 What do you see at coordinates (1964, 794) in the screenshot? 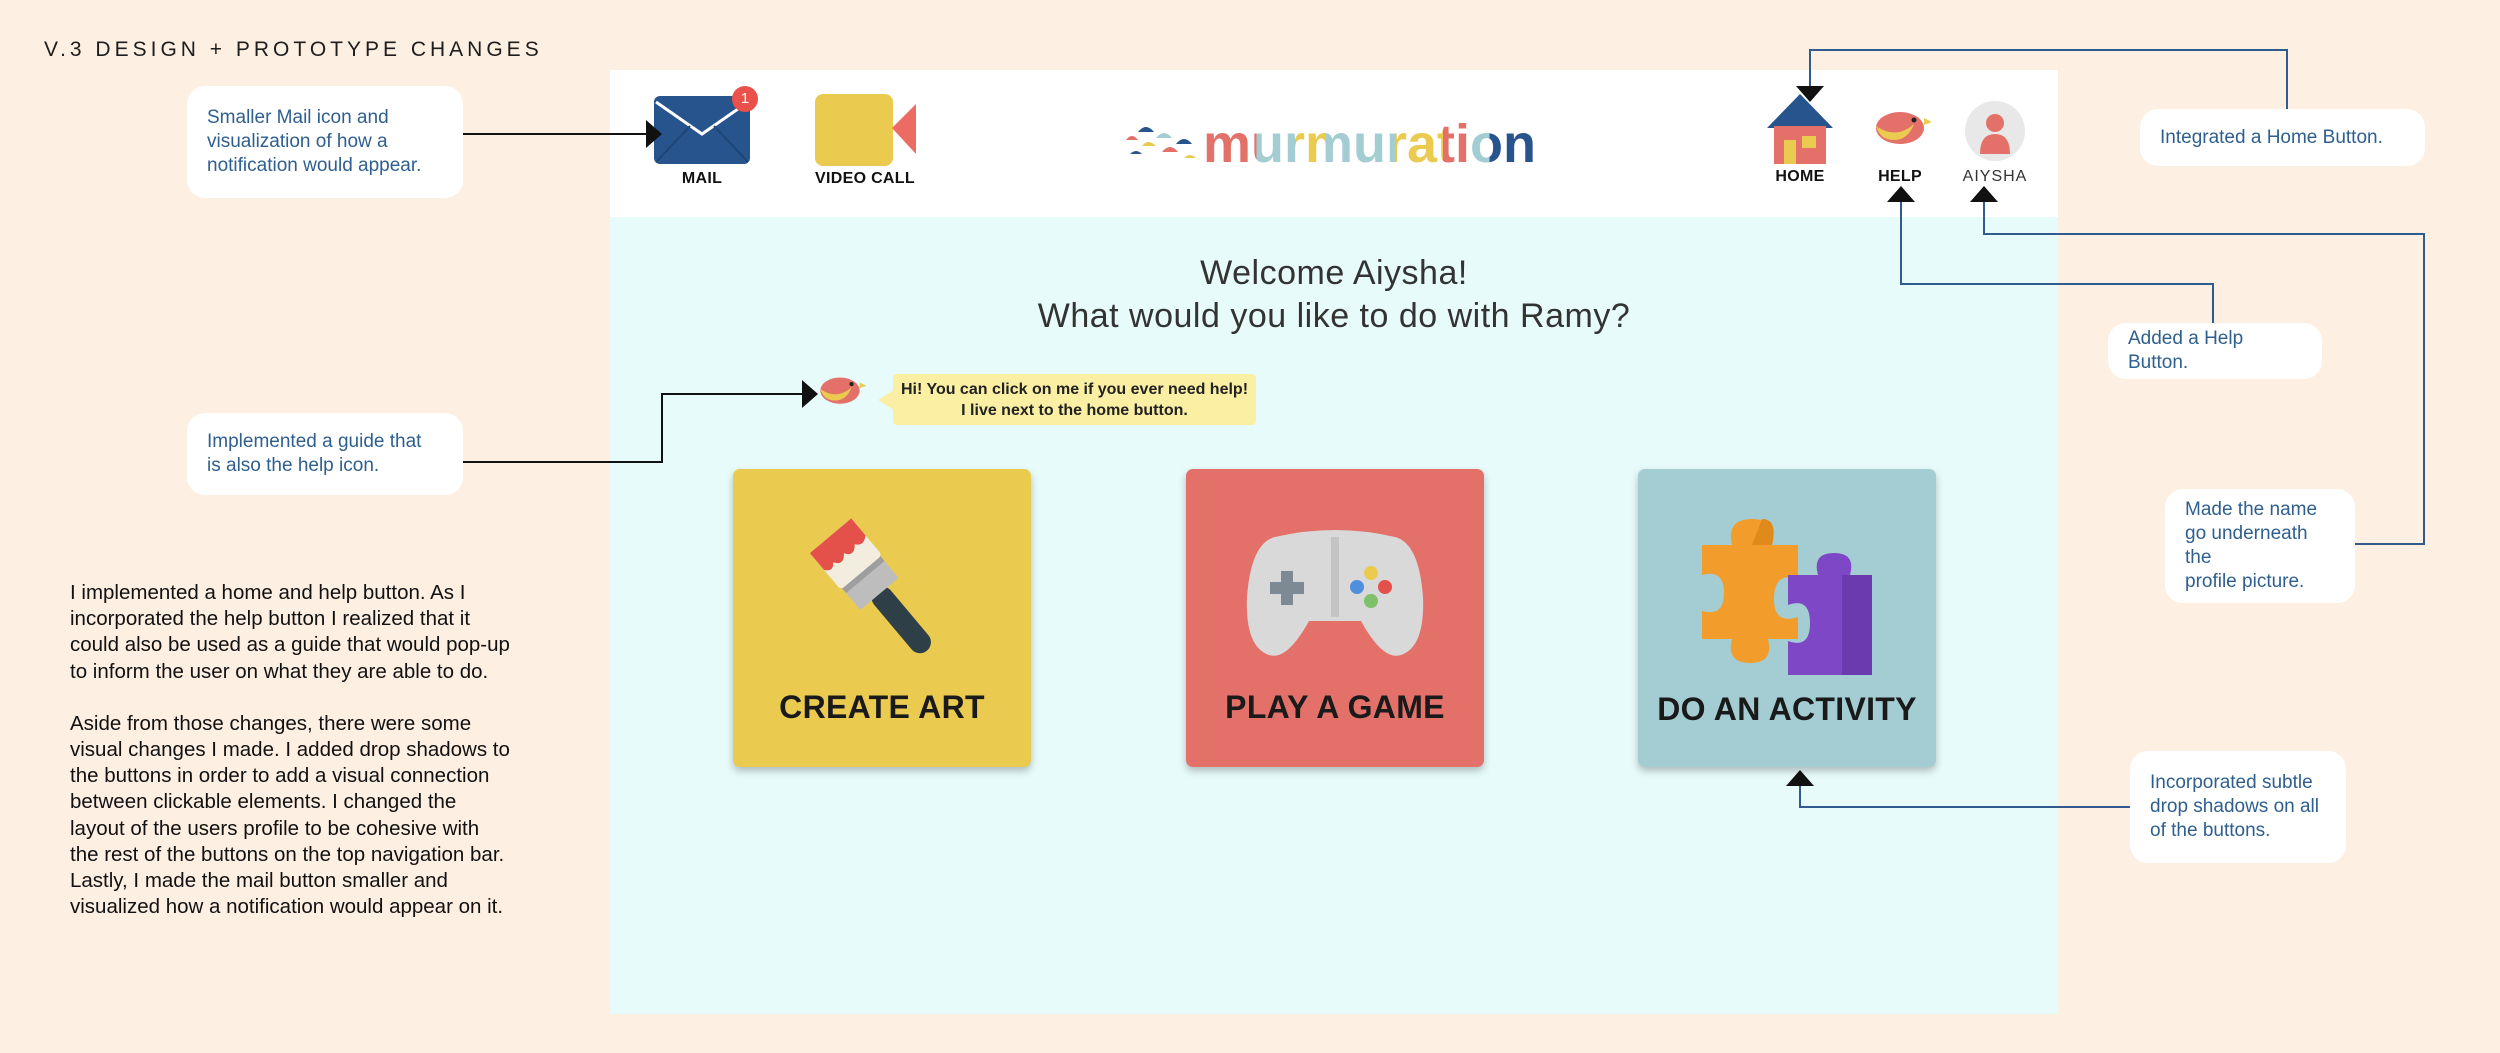
I see `shadows-connector` at bounding box center [1964, 794].